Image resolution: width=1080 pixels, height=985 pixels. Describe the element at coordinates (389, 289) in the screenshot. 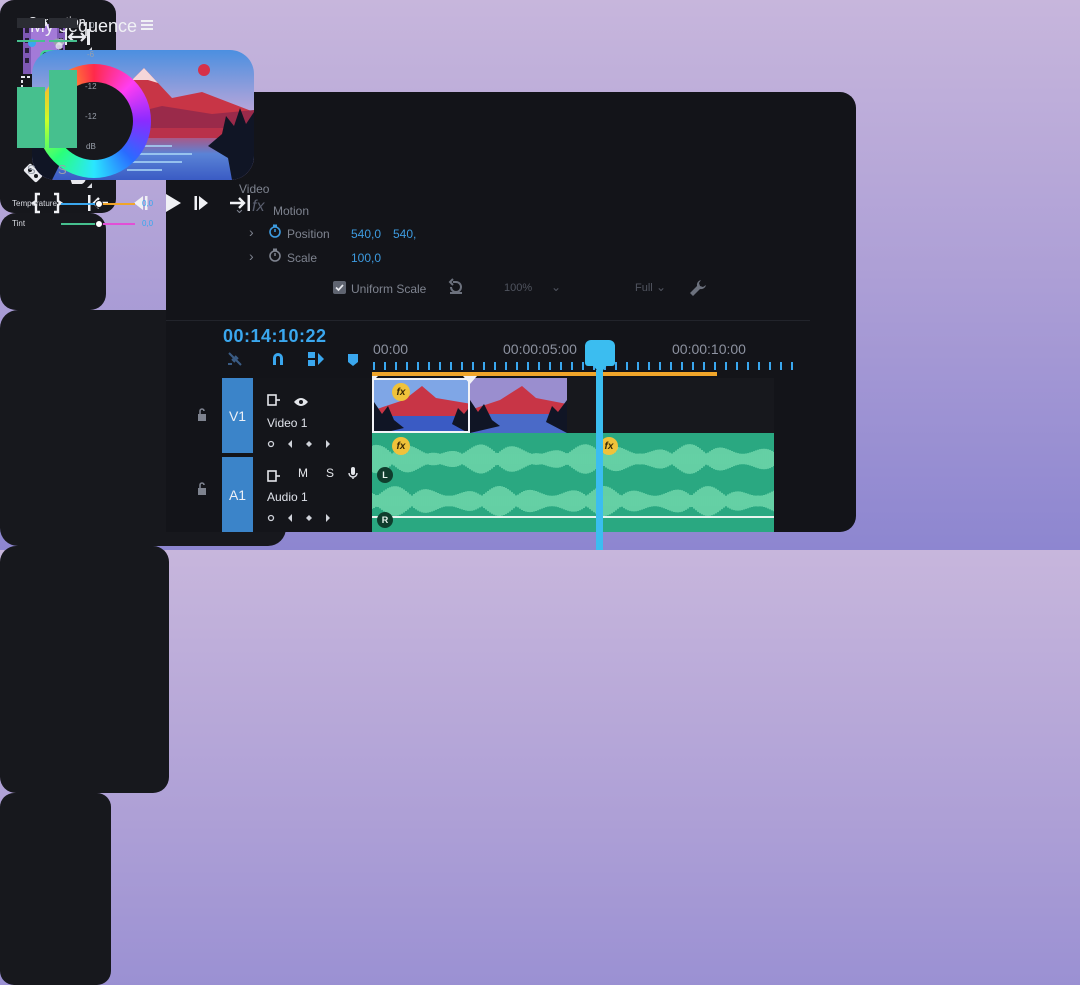

I see `uniform-scale-label: Uniform Scale` at that location.